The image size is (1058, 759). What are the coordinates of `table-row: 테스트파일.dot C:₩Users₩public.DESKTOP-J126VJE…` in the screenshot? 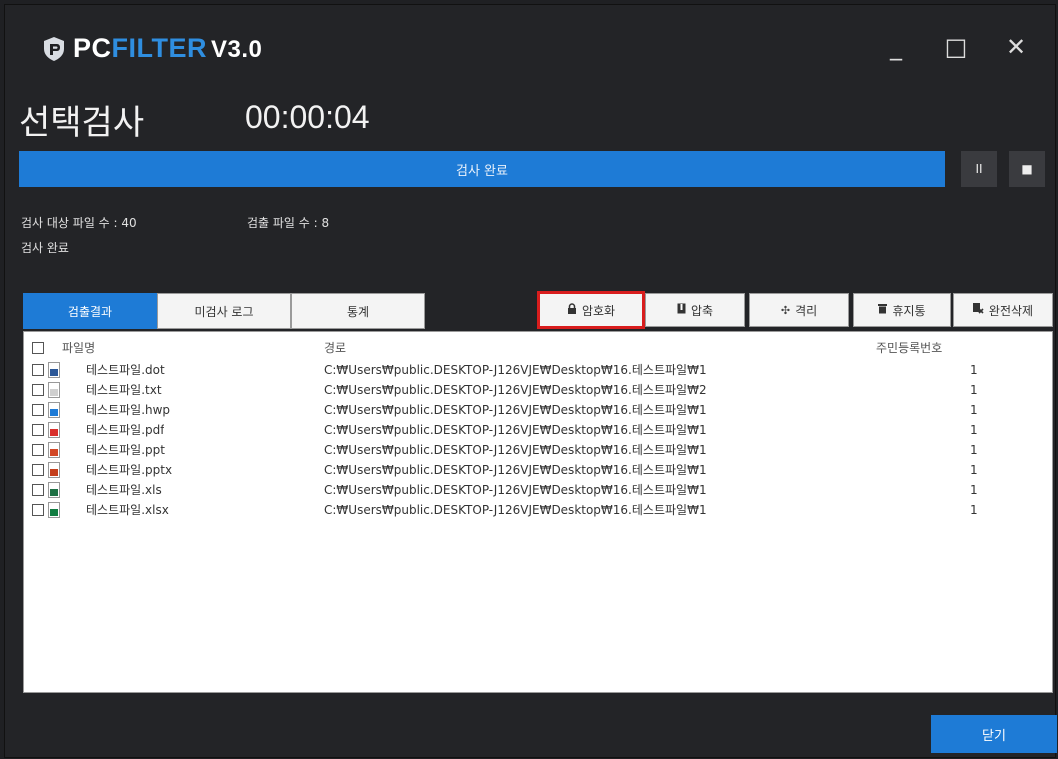 It's located at (538, 370).